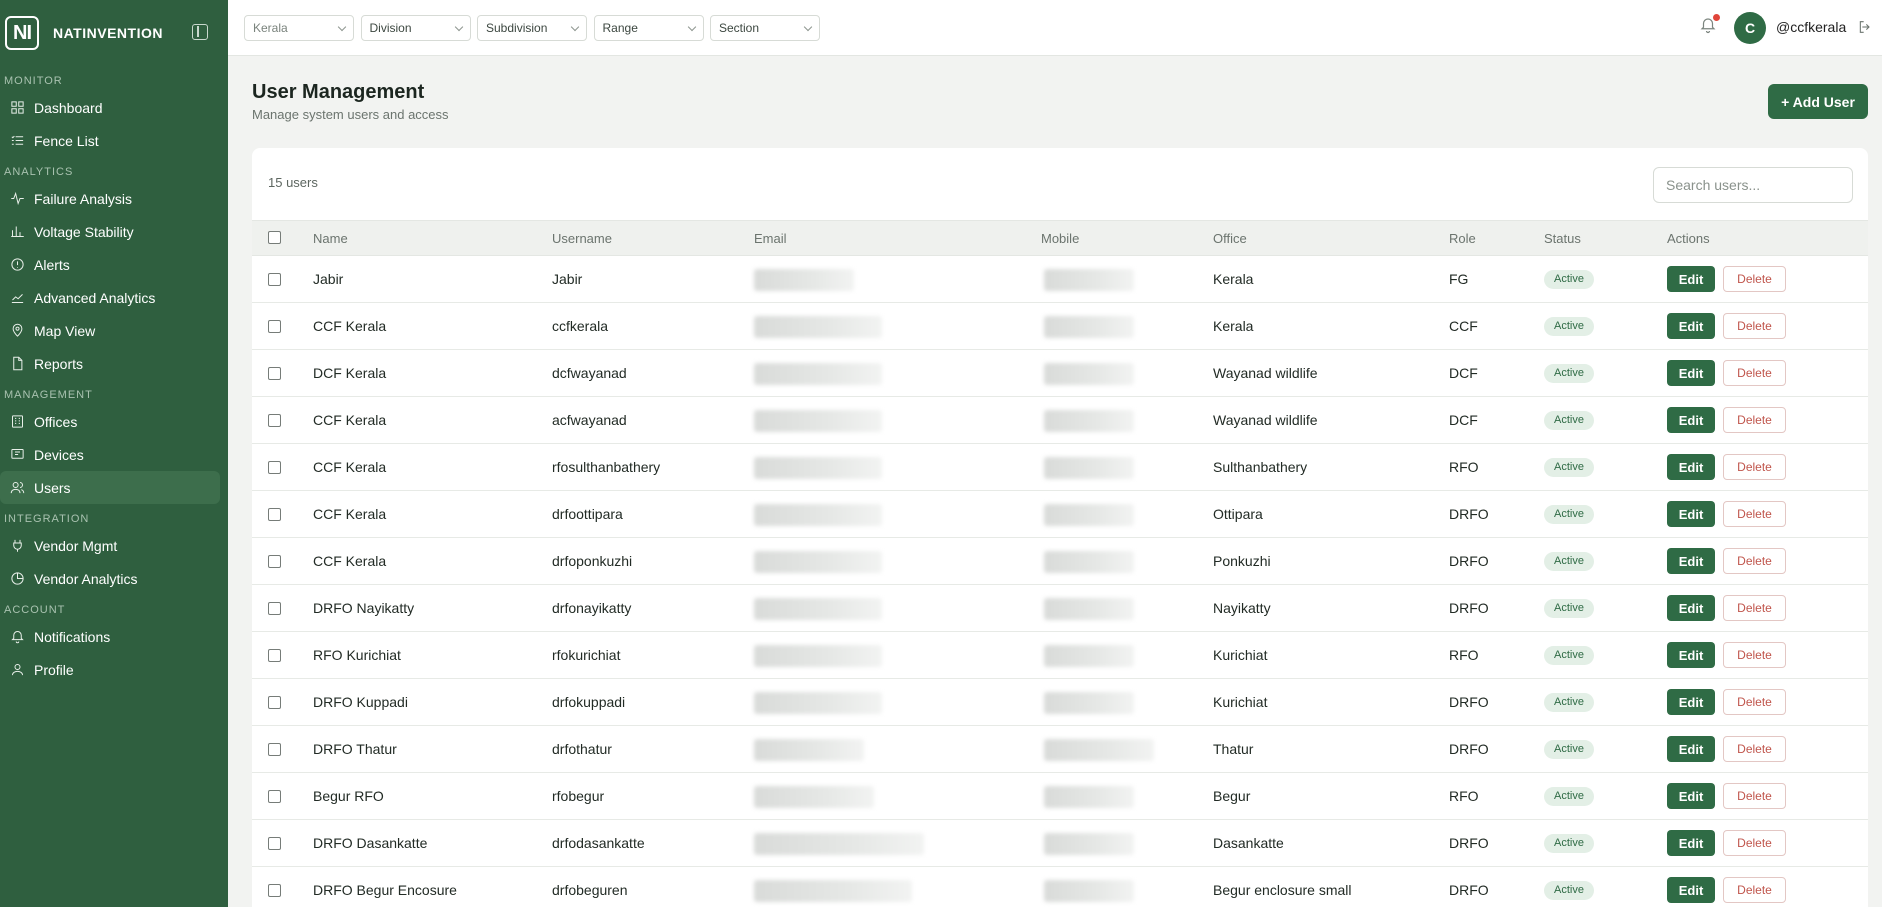  I want to click on user-role: DRFO, so click(1469, 702).